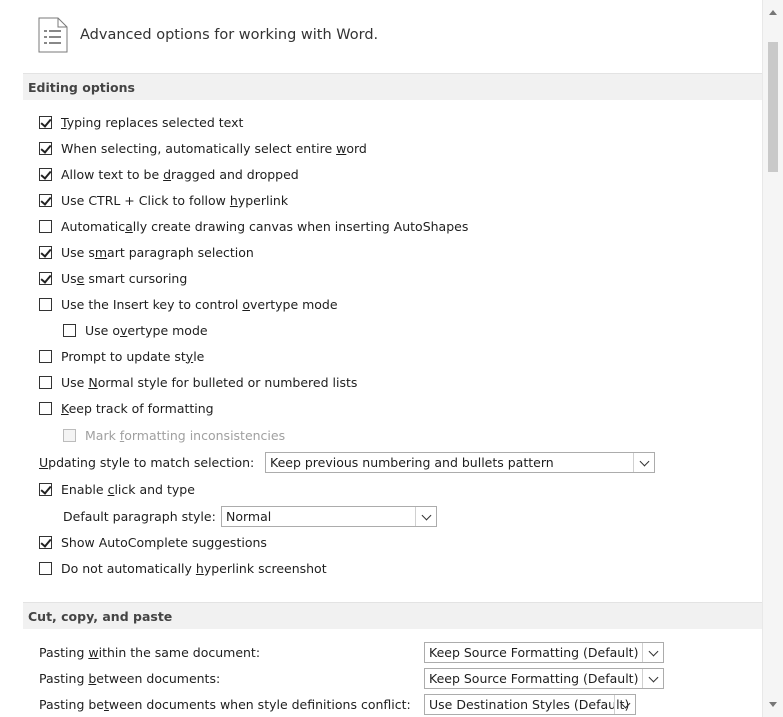 Image resolution: width=783 pixels, height=717 pixels. Describe the element at coordinates (393, 615) in the screenshot. I see `section-cut-copy-paste: Cut, copy, and paste` at that location.